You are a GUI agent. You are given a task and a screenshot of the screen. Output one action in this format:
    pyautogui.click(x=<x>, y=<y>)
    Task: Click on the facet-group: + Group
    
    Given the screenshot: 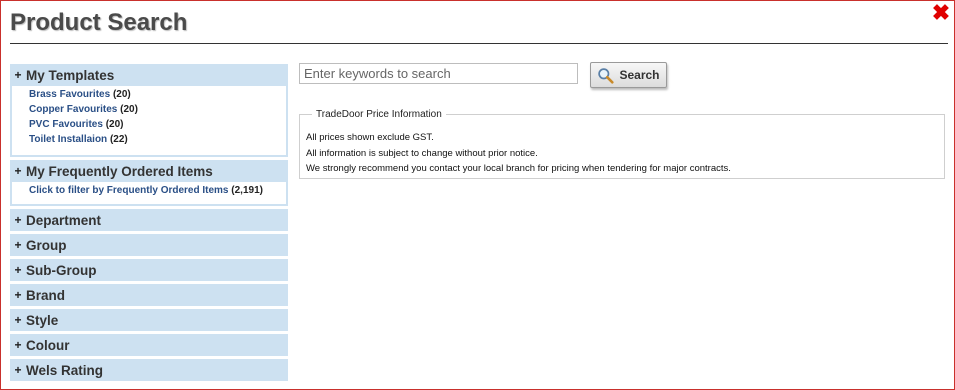 What is the action you would take?
    pyautogui.click(x=149, y=245)
    